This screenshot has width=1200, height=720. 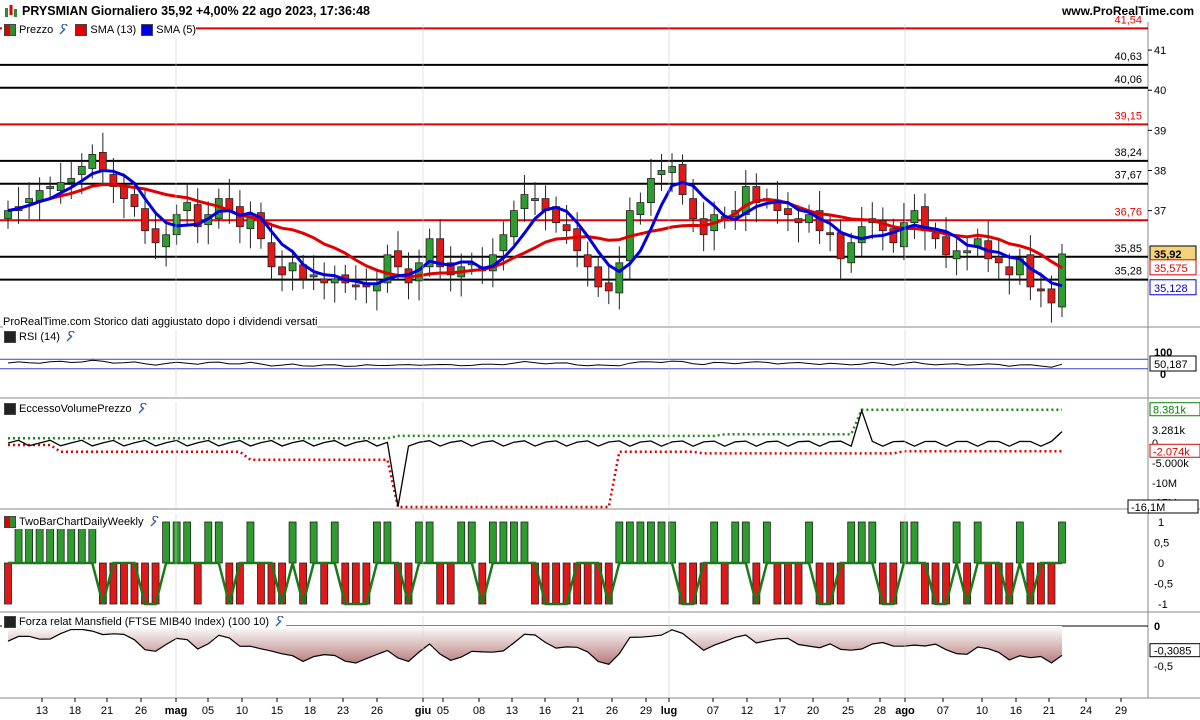 What do you see at coordinates (1128, 249) in the screenshot?
I see `hline-label-7: 35,85` at bounding box center [1128, 249].